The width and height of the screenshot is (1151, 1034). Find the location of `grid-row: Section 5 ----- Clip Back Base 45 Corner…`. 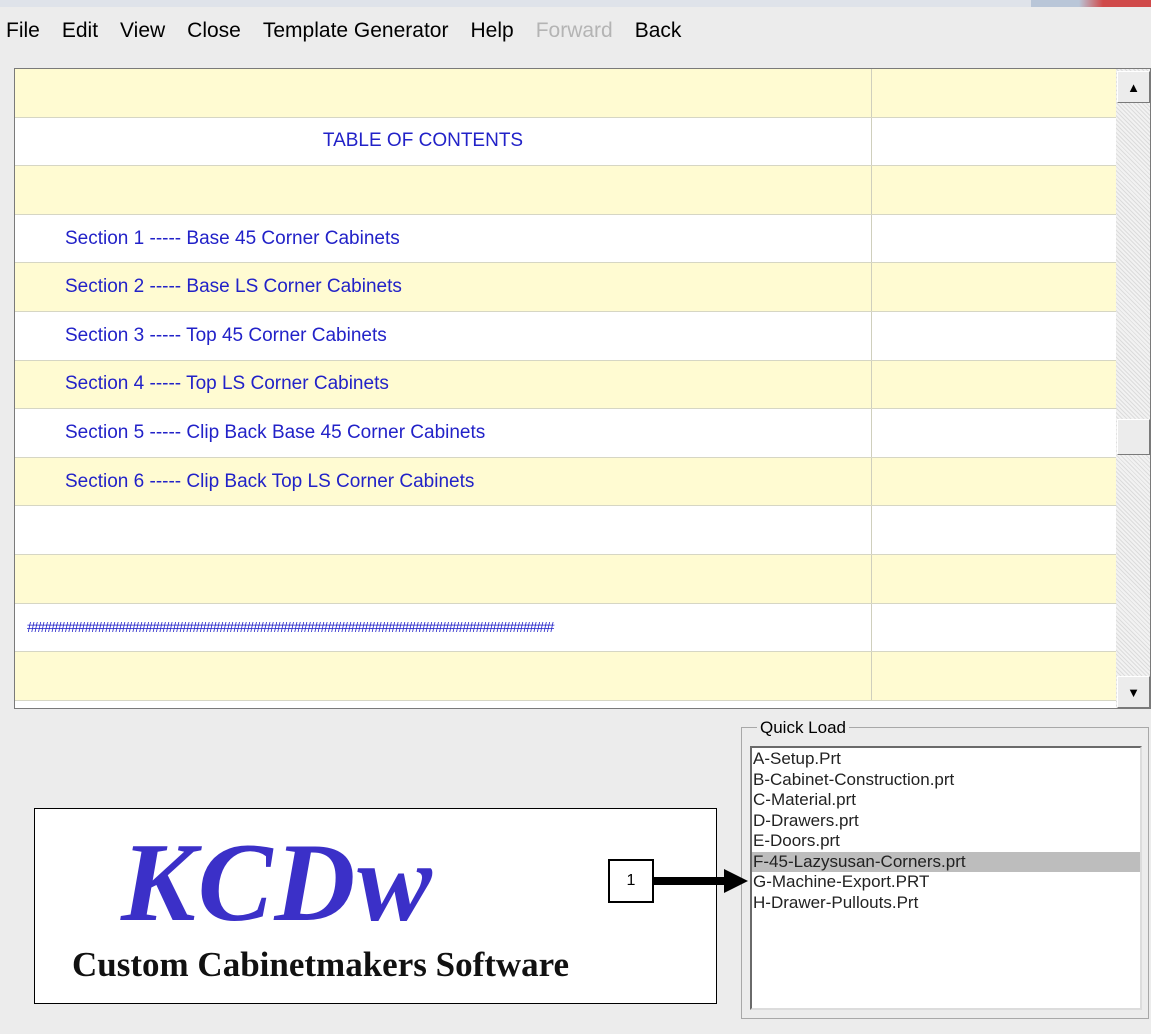

grid-row: Section 5 ----- Clip Back Base 45 Corner… is located at coordinates (565, 433).